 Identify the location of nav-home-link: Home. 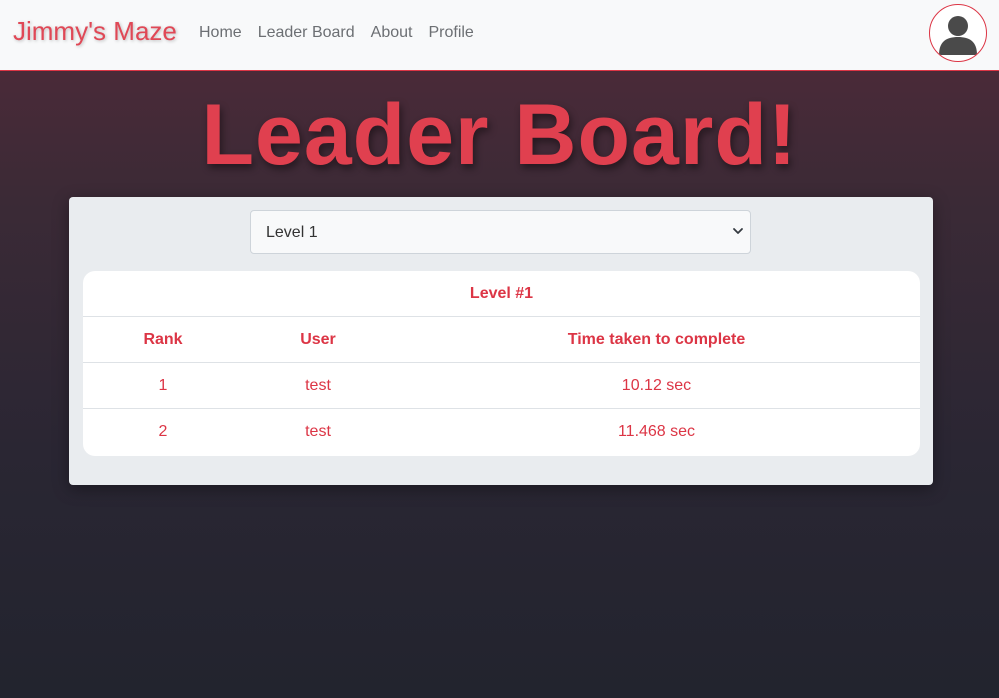
(220, 33).